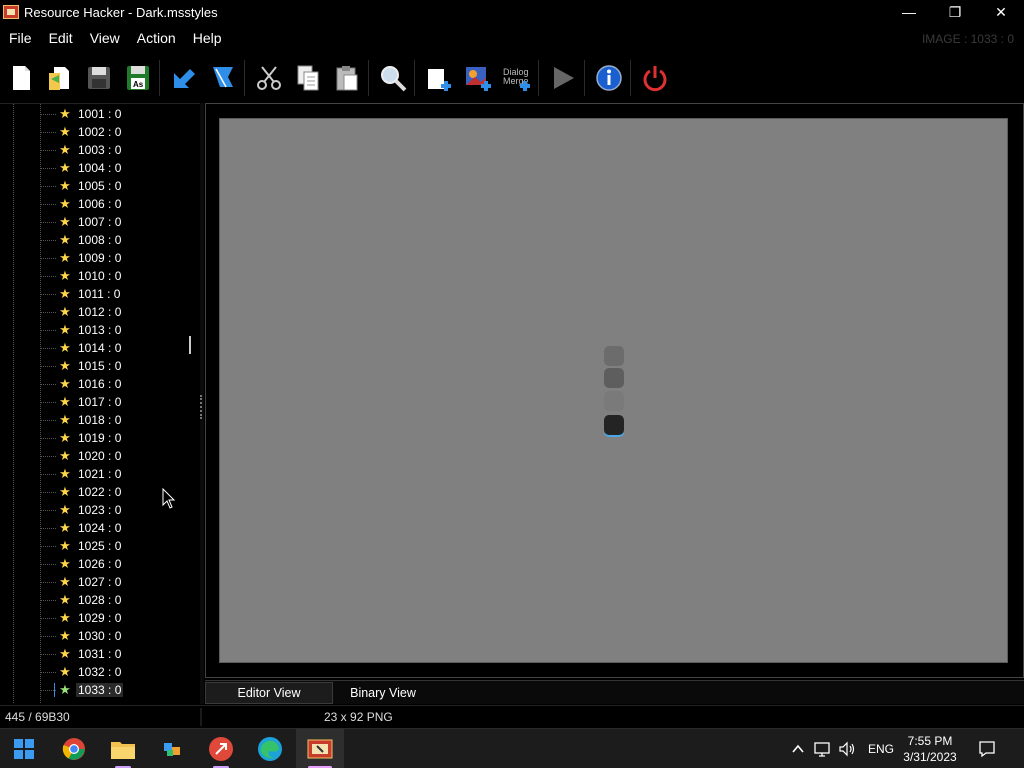 The image size is (1024, 768). I want to click on start-button, so click(24, 748).